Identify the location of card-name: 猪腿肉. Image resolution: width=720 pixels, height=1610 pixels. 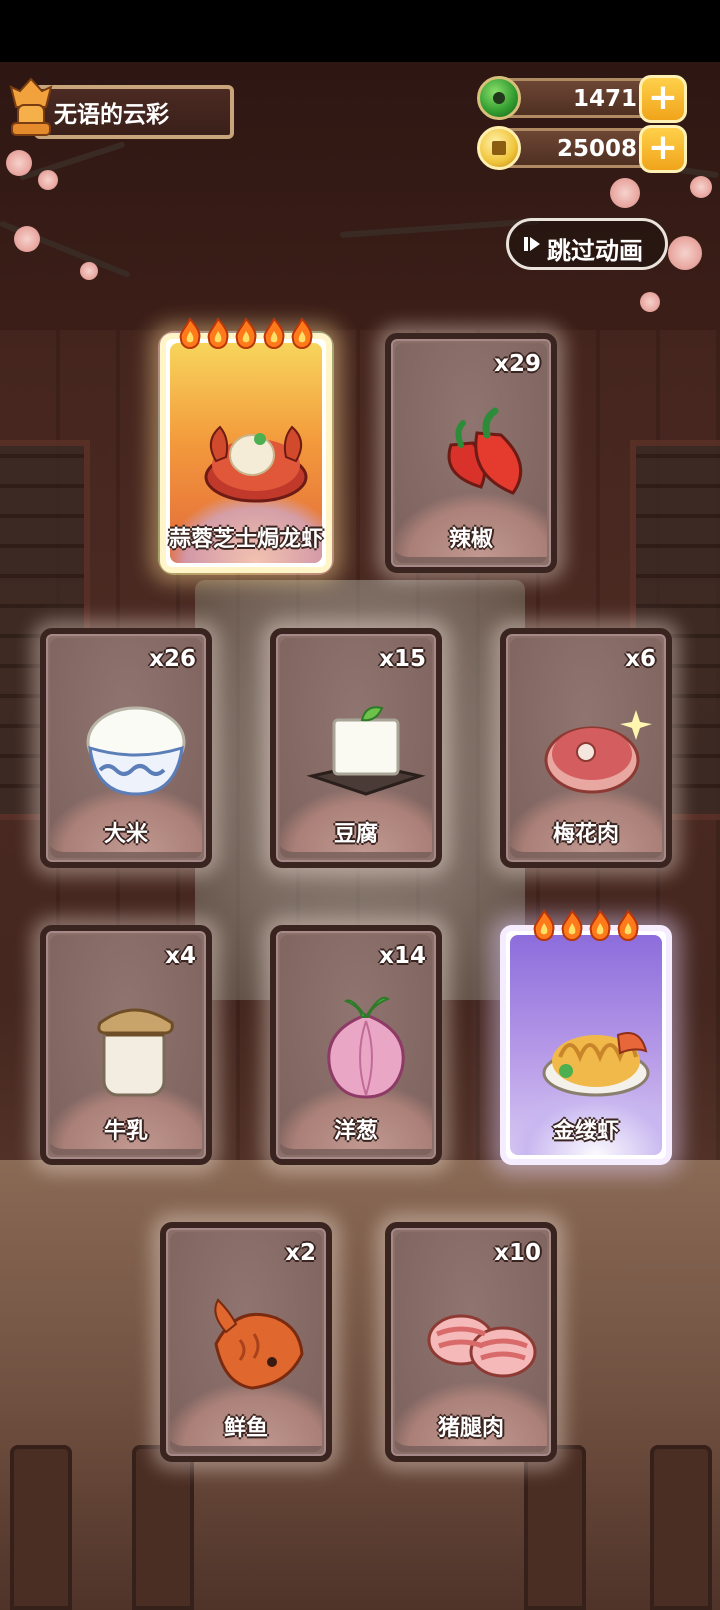
(470, 1428).